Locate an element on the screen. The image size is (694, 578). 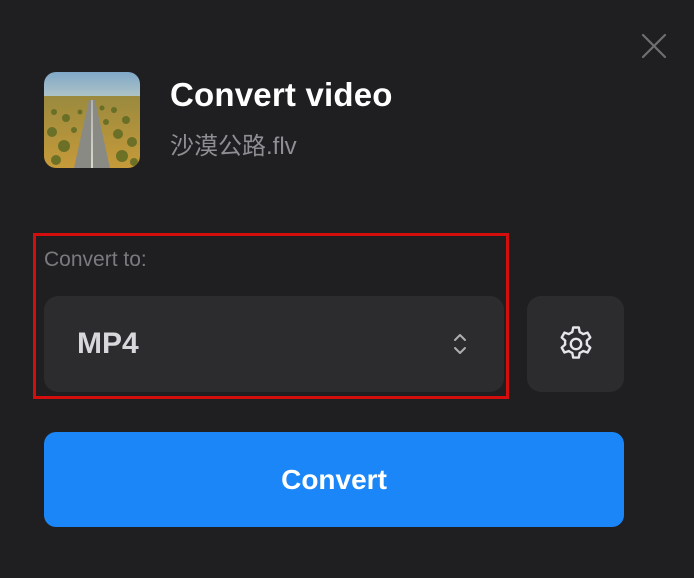
format-settings-button is located at coordinates (575, 344).